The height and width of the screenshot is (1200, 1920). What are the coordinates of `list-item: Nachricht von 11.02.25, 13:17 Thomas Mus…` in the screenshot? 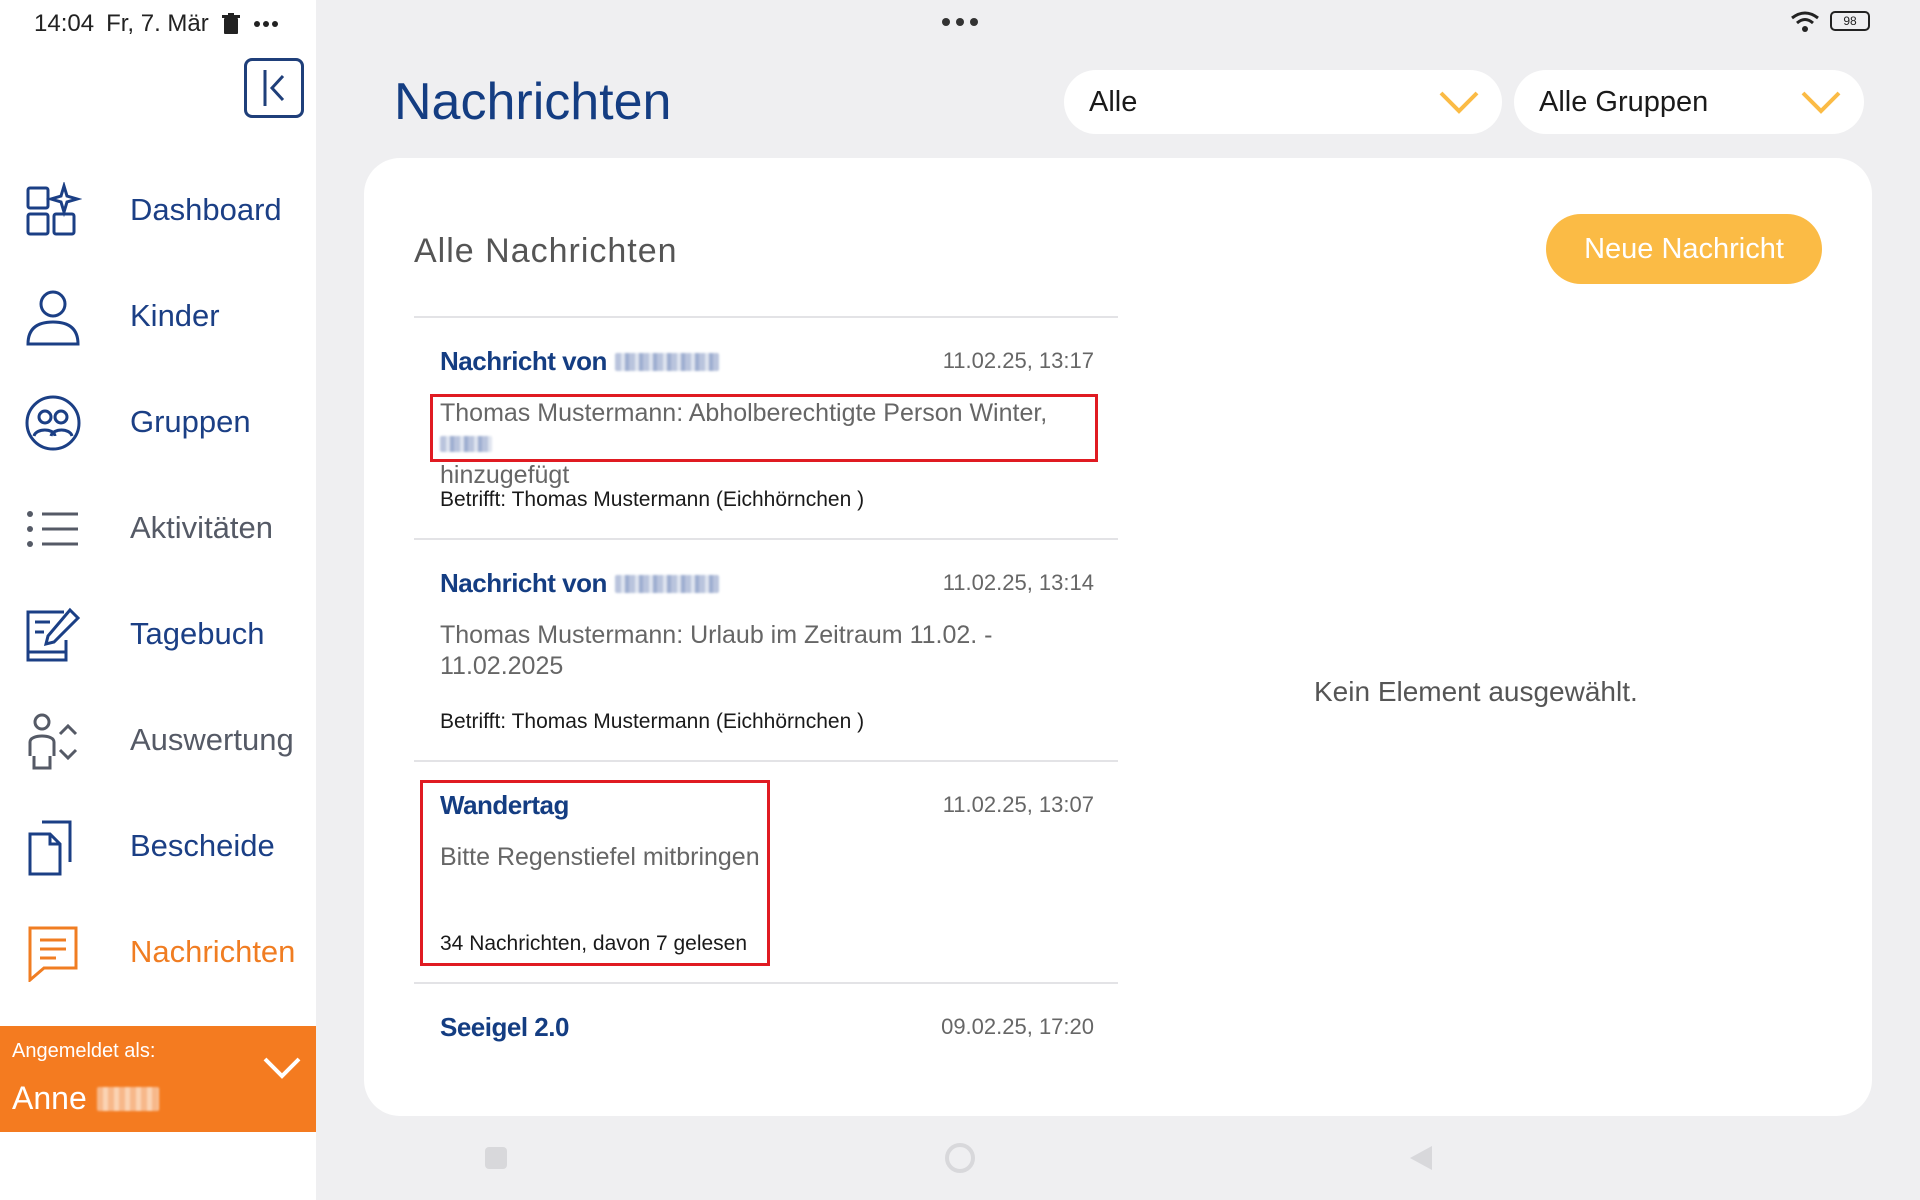 It's located at (766, 427).